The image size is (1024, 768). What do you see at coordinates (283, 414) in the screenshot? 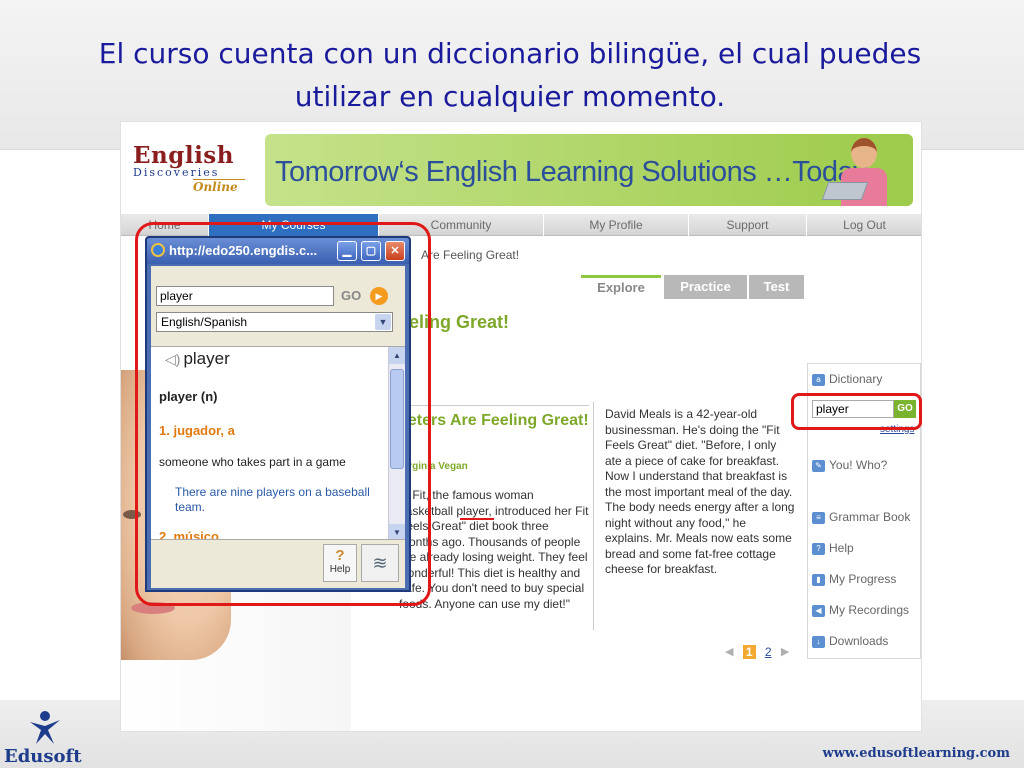
I see `annotation-ring-popup` at bounding box center [283, 414].